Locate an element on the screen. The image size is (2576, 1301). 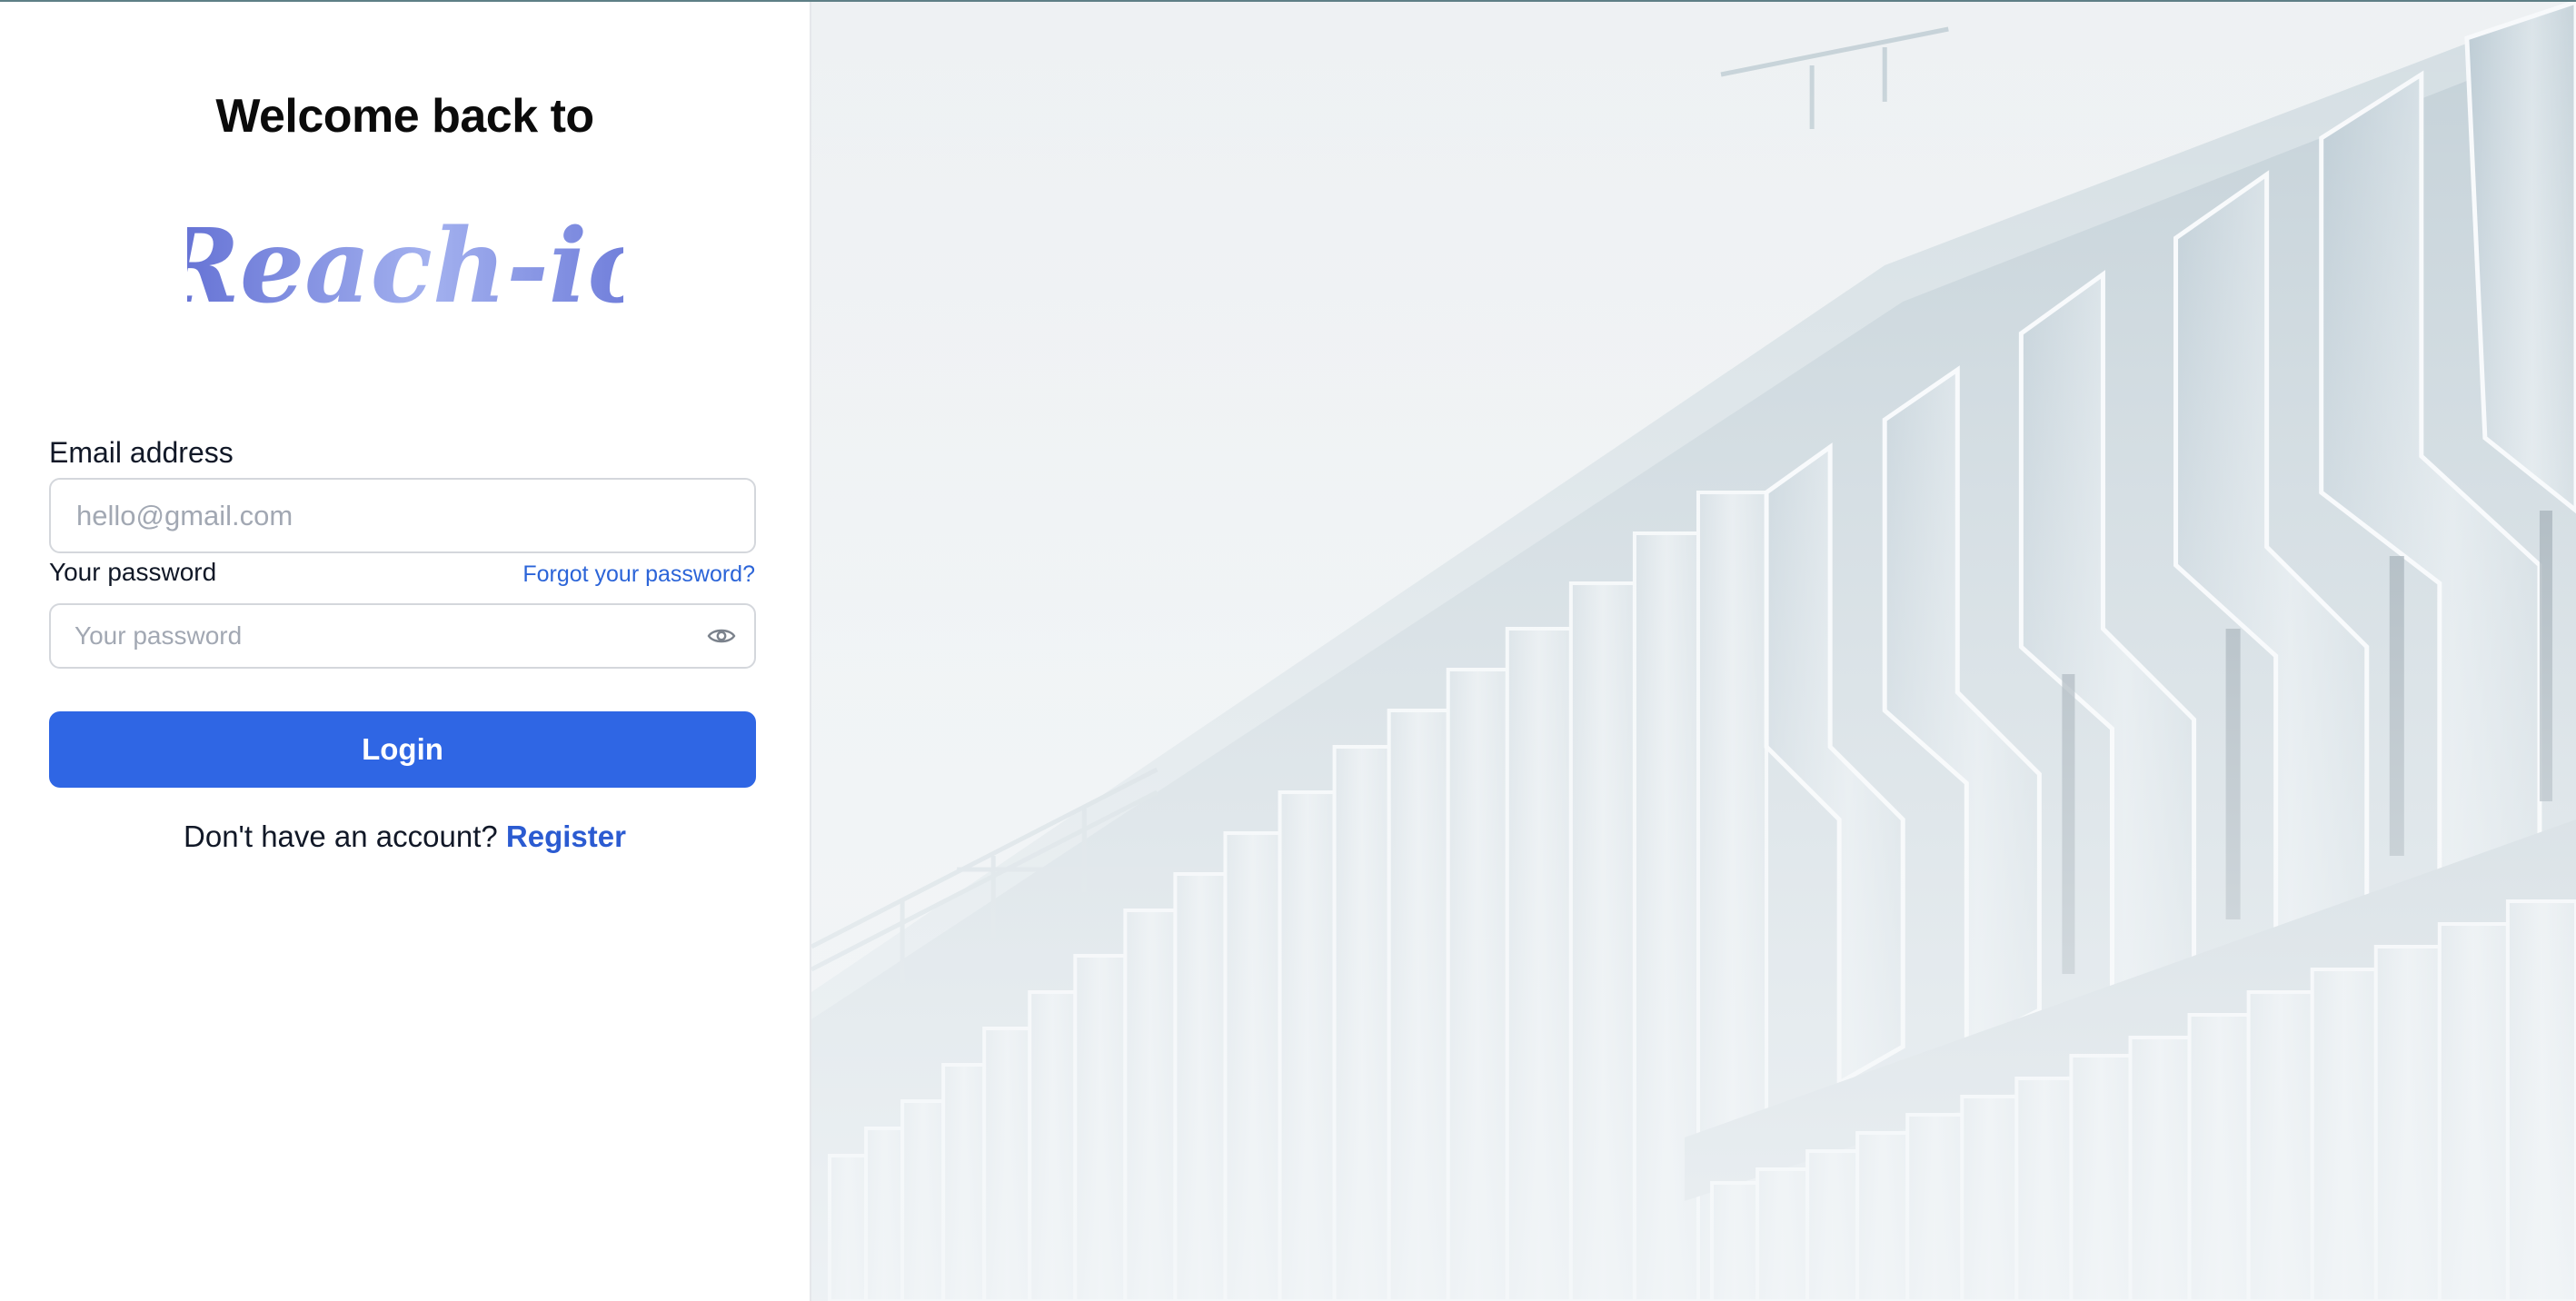
eye-icon is located at coordinates (721, 636).